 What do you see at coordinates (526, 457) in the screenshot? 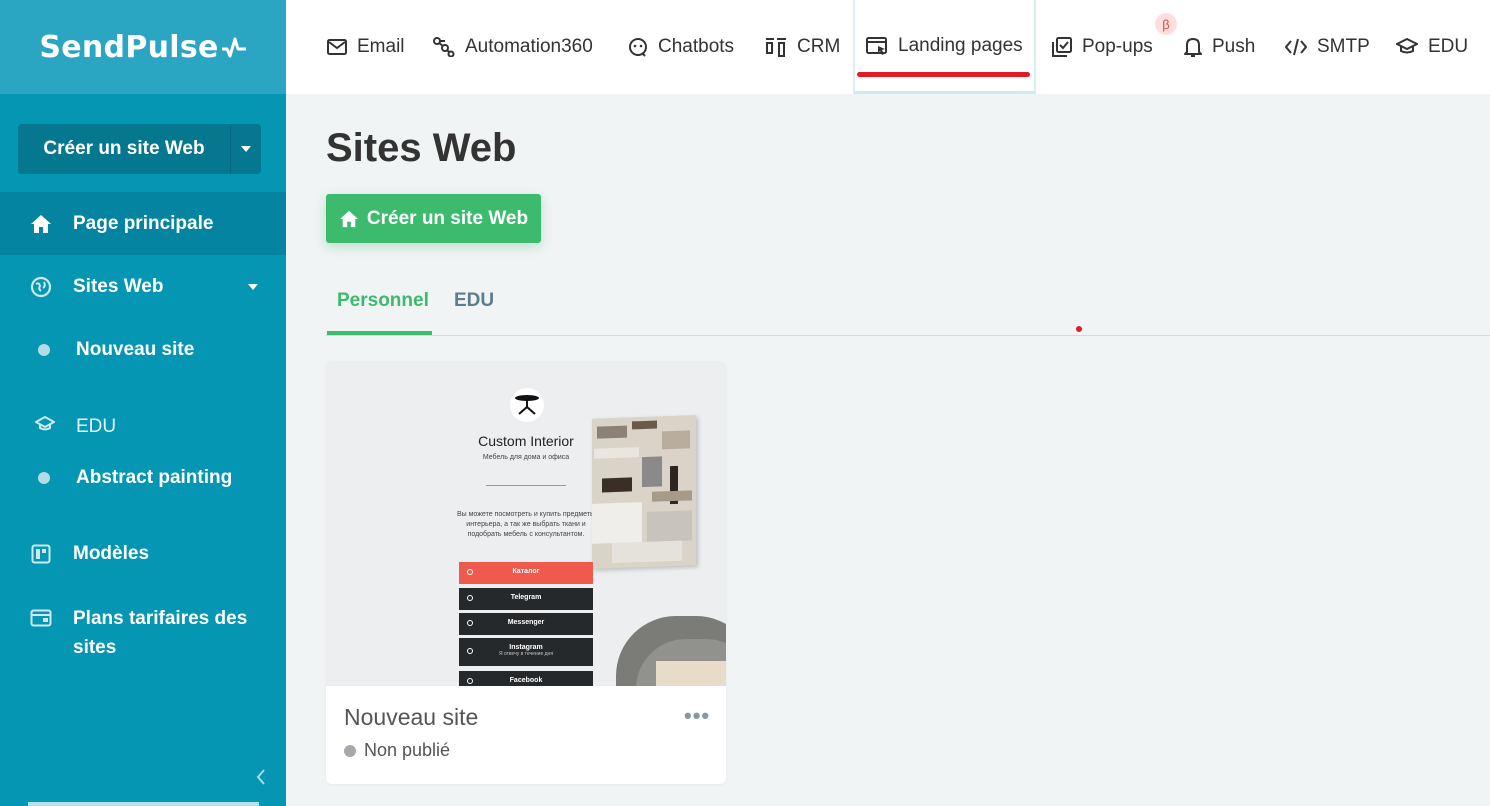
I see `preview-subtitle: Мебель для дома и офиса` at bounding box center [526, 457].